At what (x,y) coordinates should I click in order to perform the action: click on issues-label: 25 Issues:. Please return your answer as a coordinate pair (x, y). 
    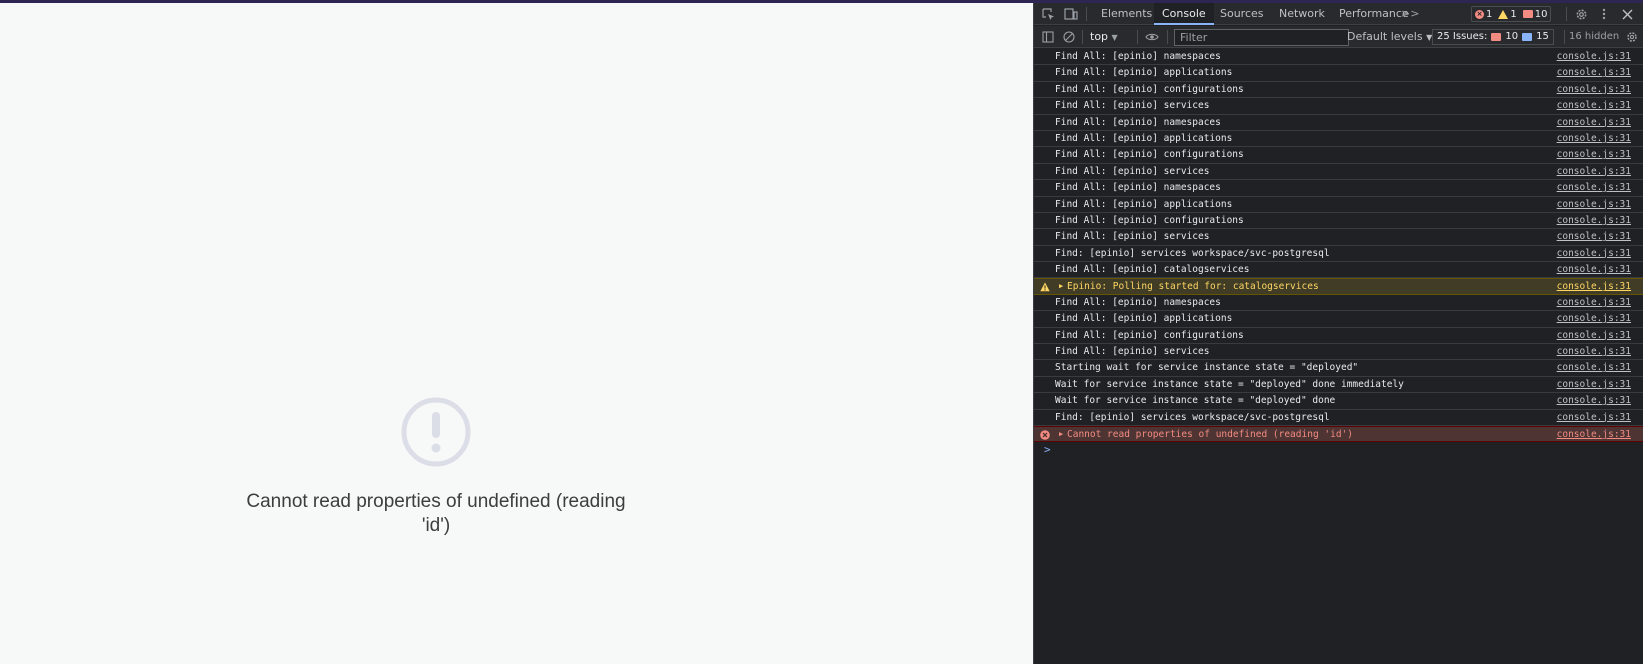
    Looking at the image, I should click on (1462, 36).